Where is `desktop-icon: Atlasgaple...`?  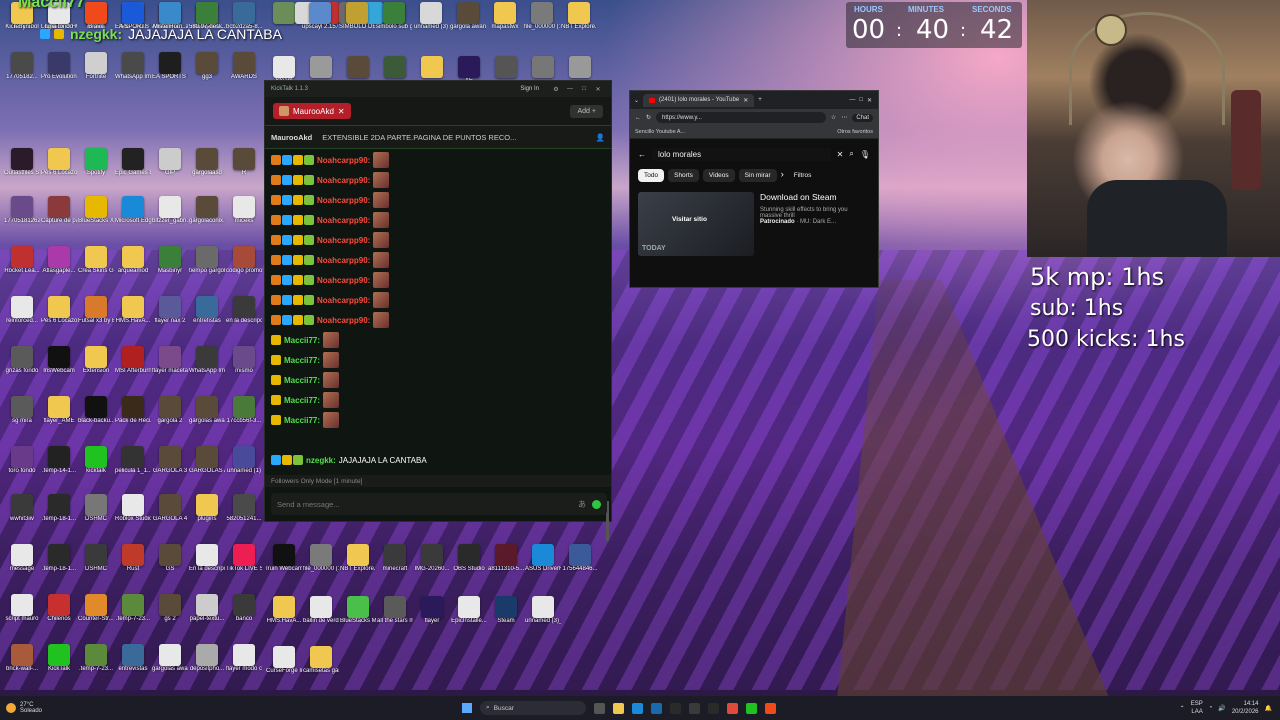
desktop-icon: Atlasgaple... is located at coordinates (59, 260).